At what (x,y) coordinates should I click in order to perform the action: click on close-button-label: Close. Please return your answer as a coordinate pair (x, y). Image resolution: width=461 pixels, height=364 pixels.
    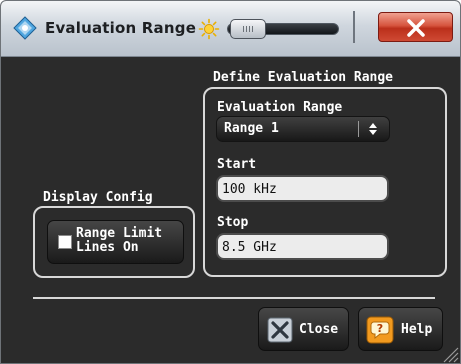
    Looking at the image, I should click on (319, 329).